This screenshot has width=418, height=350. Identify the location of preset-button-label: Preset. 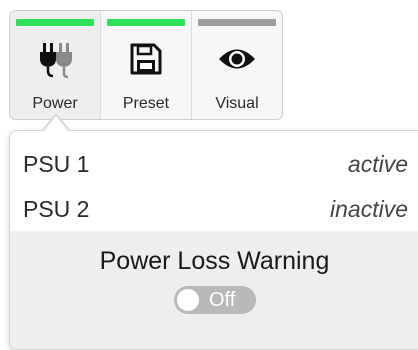
(146, 103).